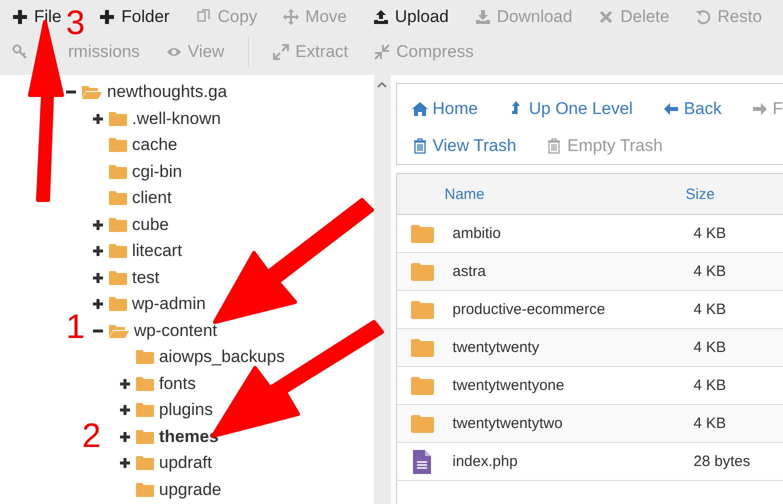 Image resolution: width=783 pixels, height=504 pixels. Describe the element at coordinates (734, 194) in the screenshot. I see `column-header: Size` at that location.